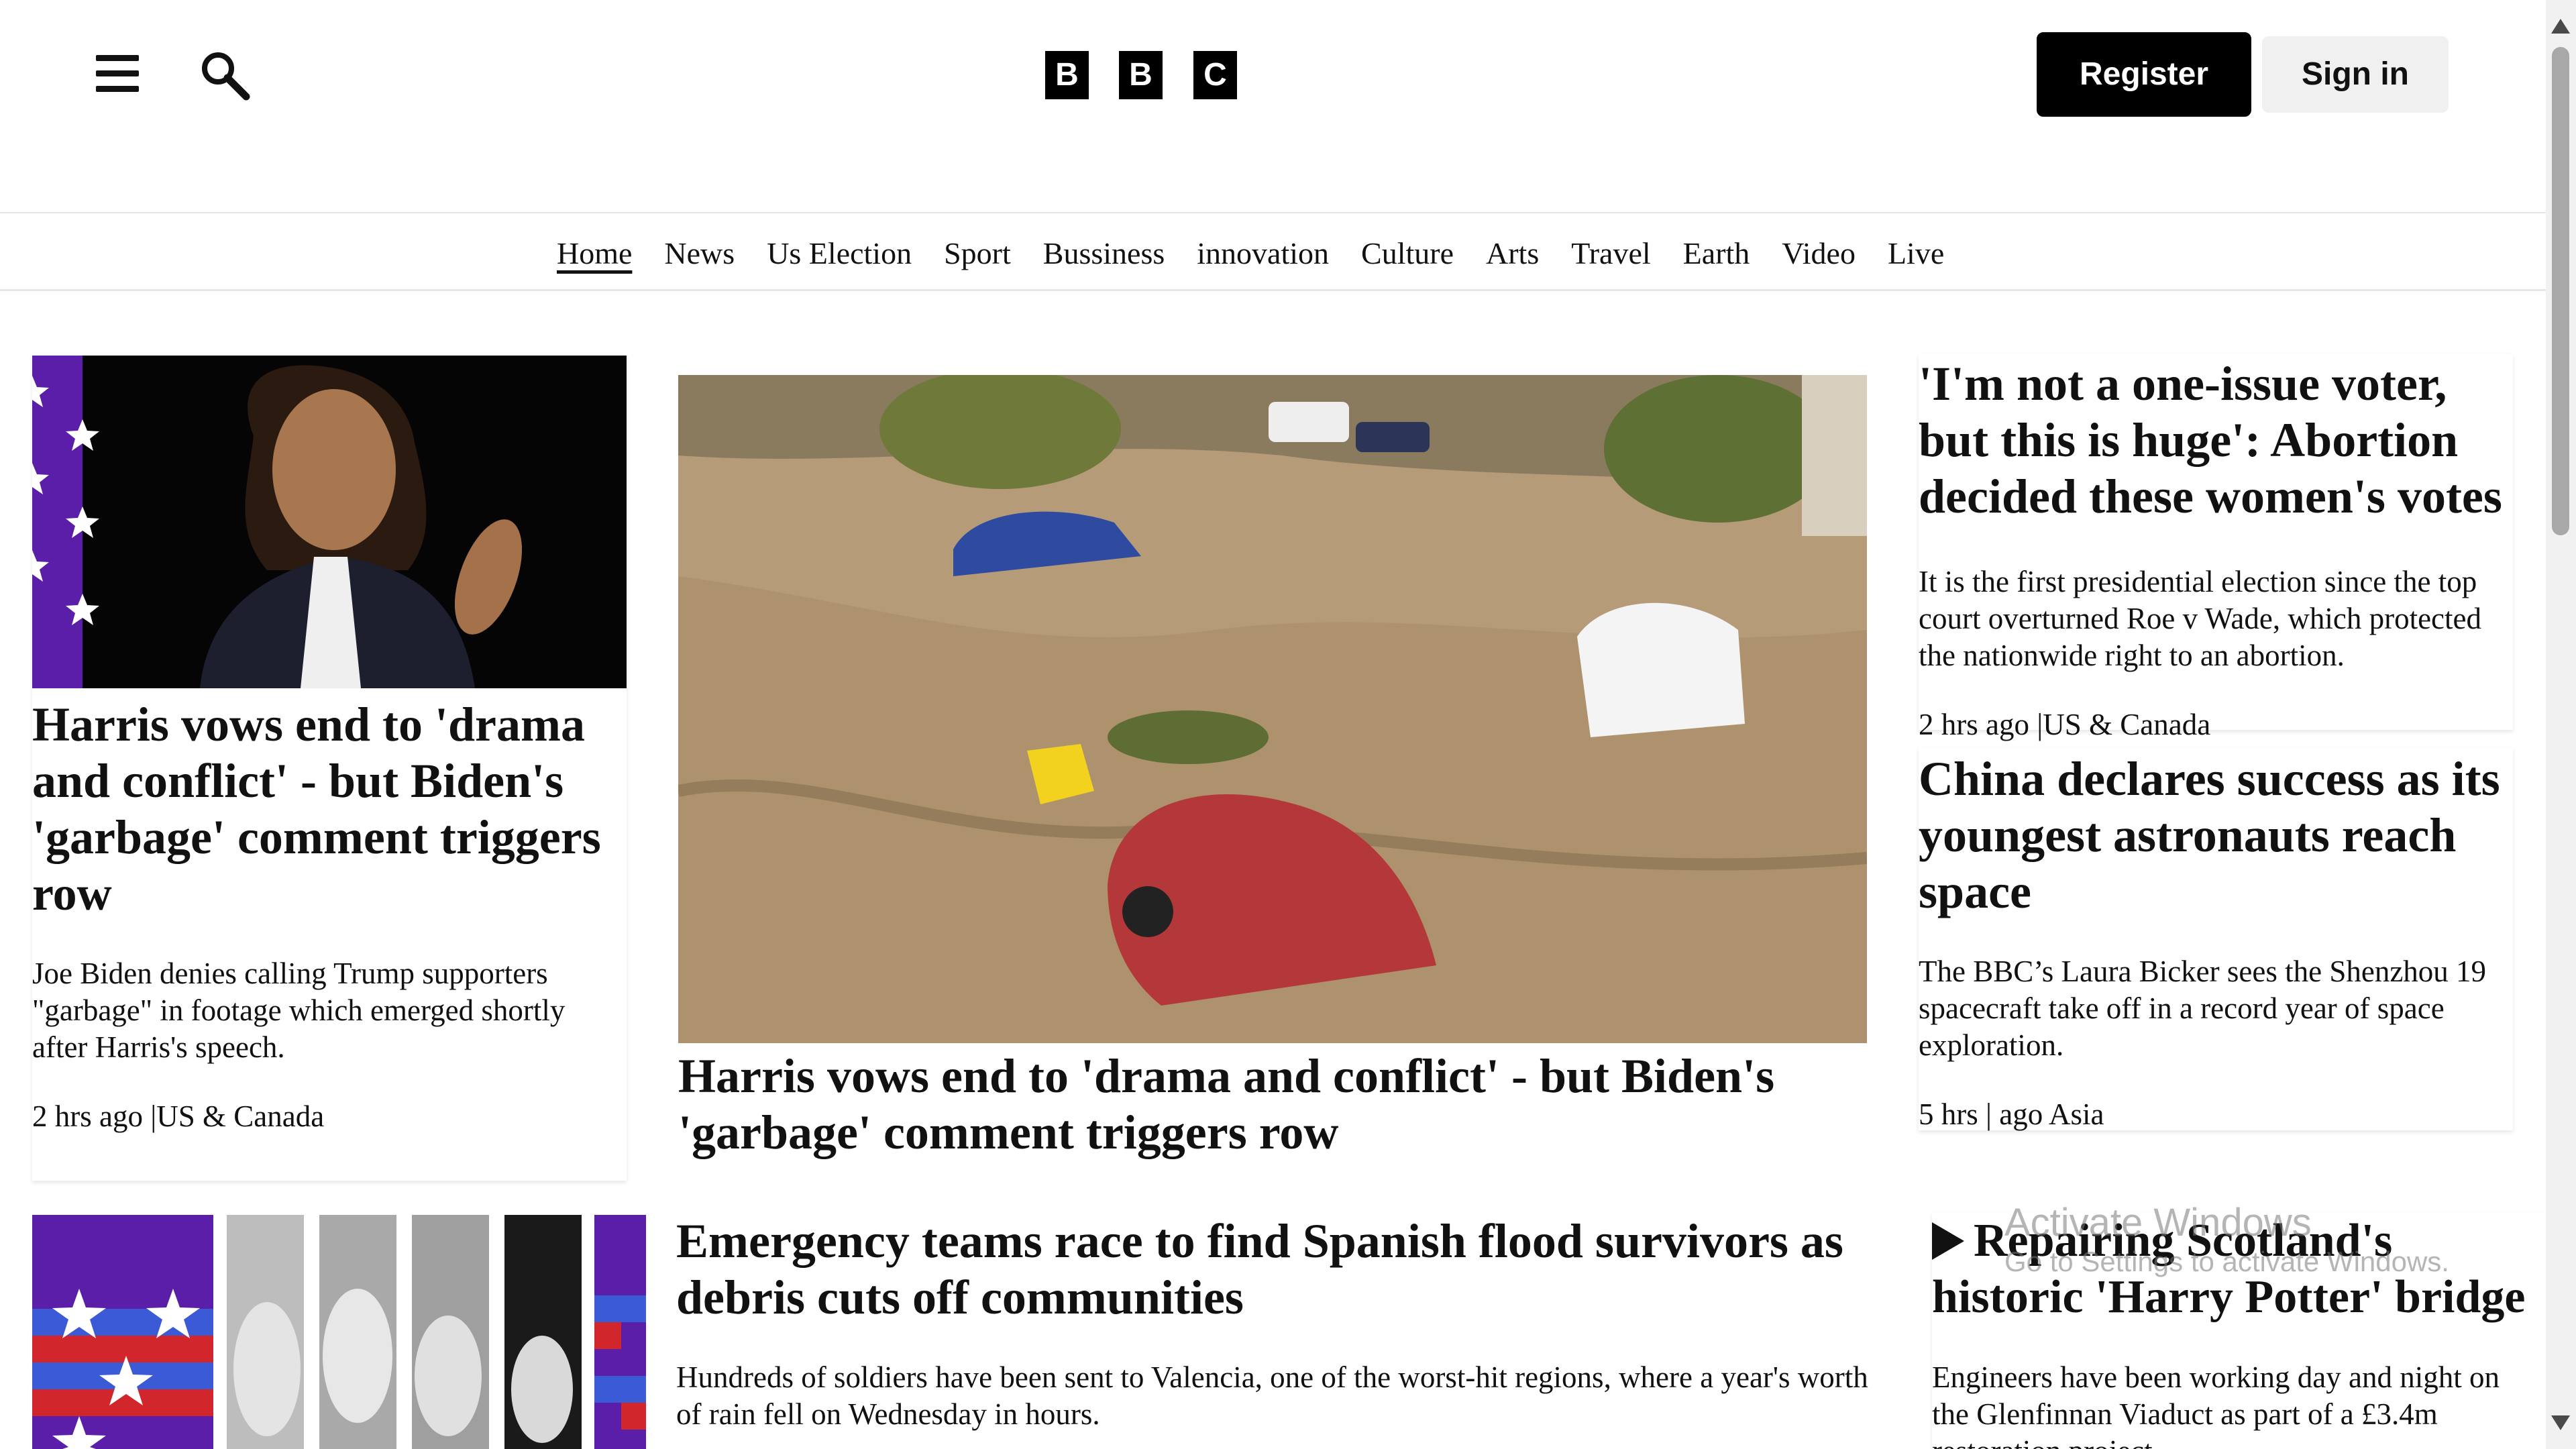 The height and width of the screenshot is (1449, 2576). I want to click on story-meta: 5 hrs | ago Asia, so click(2011, 1114).